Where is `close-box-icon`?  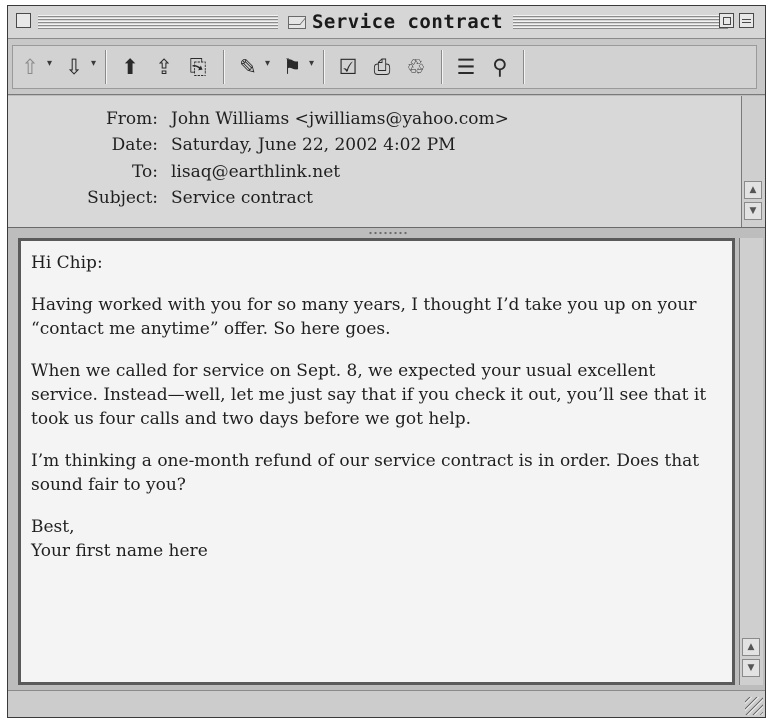 close-box-icon is located at coordinates (23, 20).